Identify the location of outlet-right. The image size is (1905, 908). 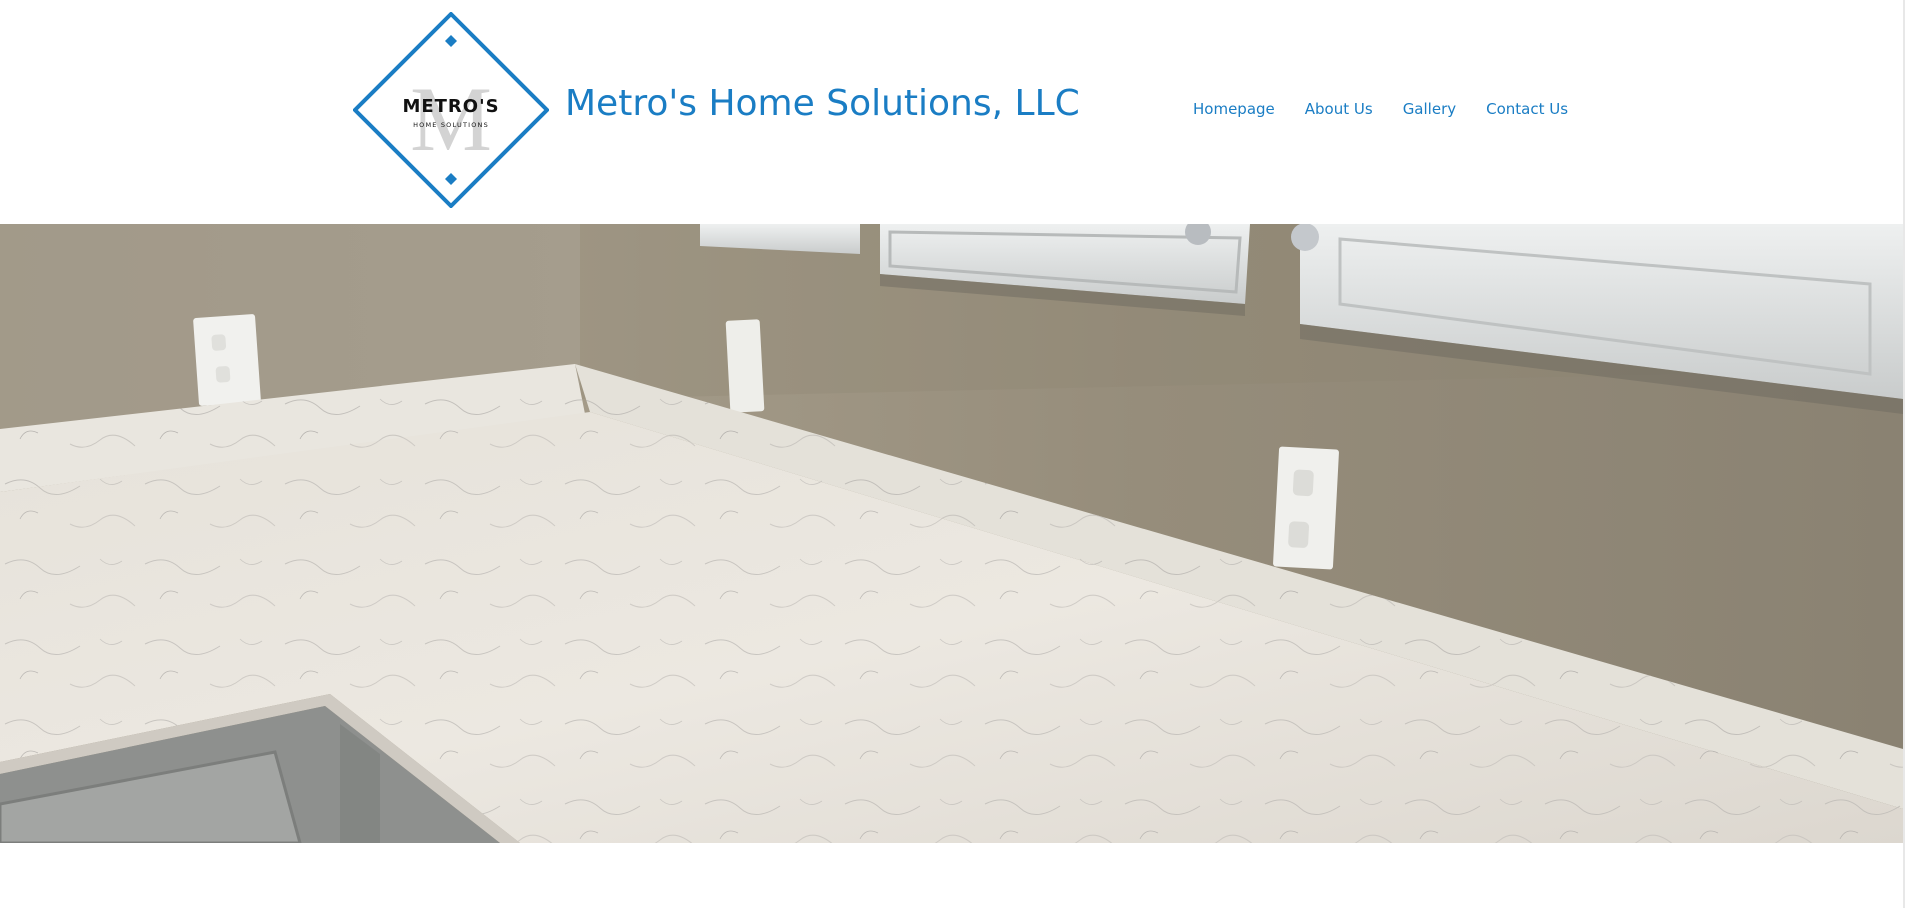
(1306, 508).